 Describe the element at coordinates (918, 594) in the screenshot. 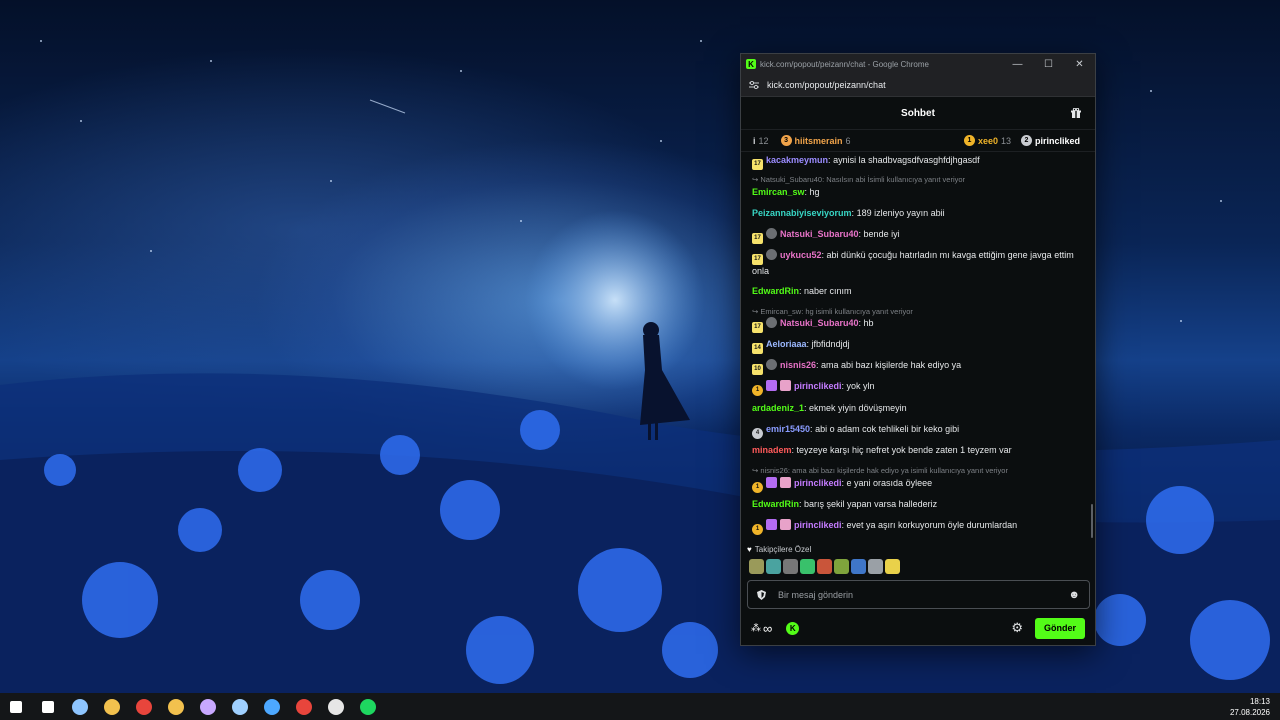

I see `message-input: Bir mesaj gönderin ☻` at that location.